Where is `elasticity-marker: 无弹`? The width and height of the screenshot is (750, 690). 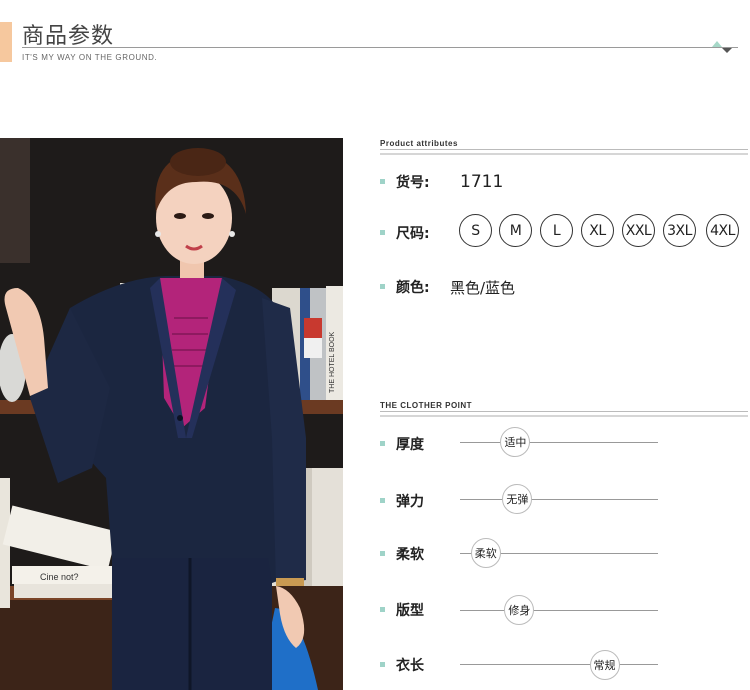
elasticity-marker: 无弹 is located at coordinates (517, 499).